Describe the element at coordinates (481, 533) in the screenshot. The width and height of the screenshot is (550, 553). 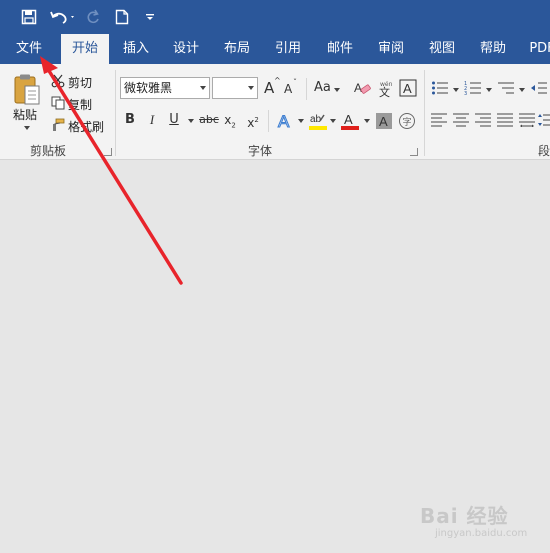
I see `watermark-url: jingyan.baidu.com` at that location.